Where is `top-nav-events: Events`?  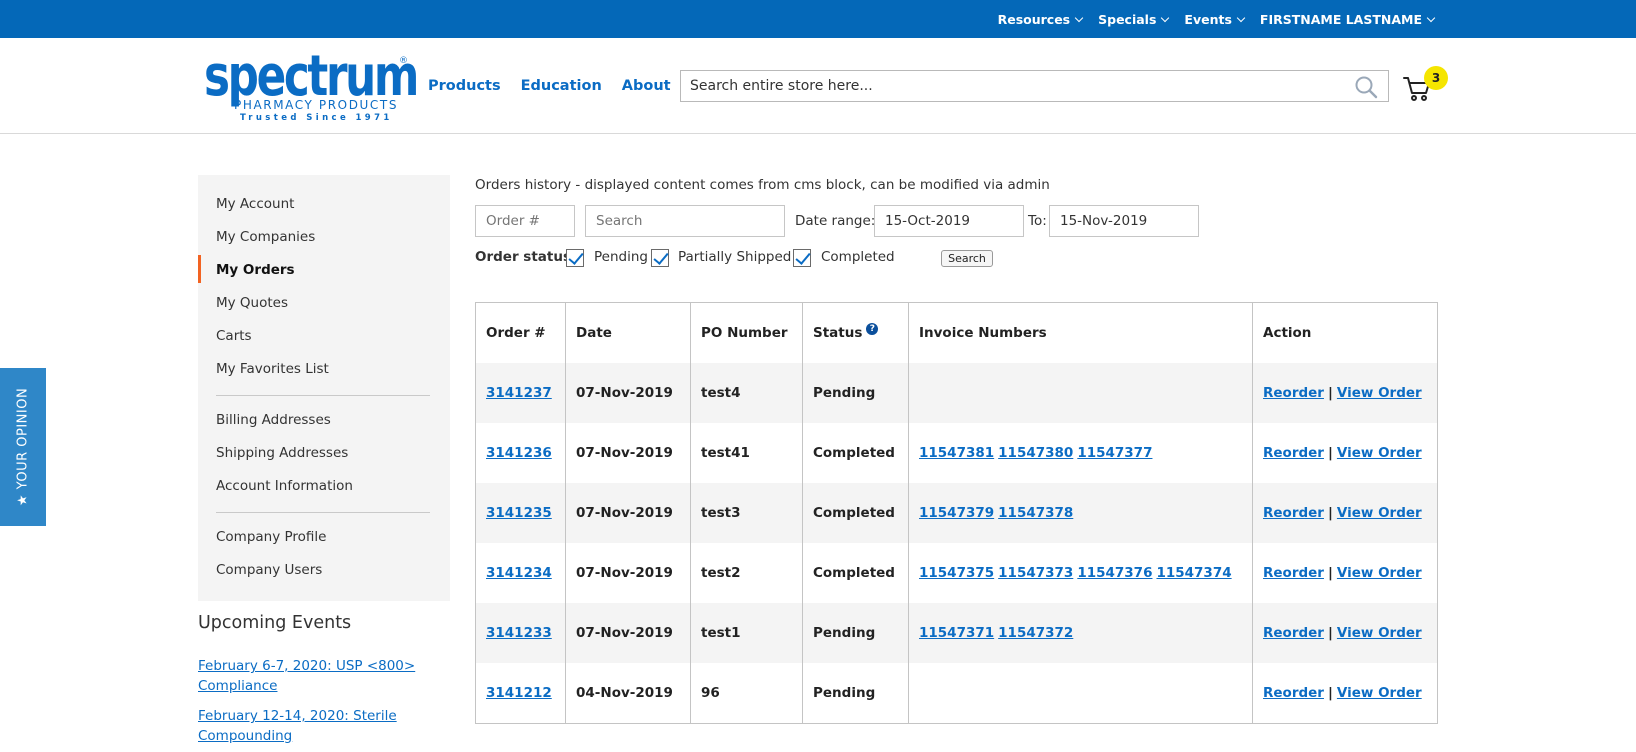 top-nav-events: Events is located at coordinates (1215, 19).